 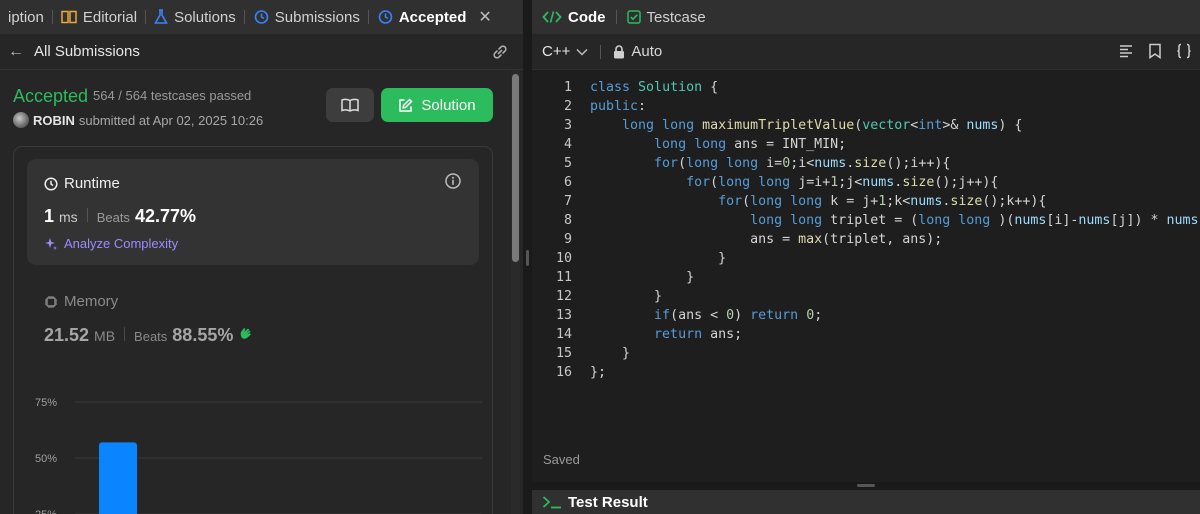 What do you see at coordinates (802, 163) in the screenshot?
I see `code-text: for(long long i=0;i<nums.size();i++){` at bounding box center [802, 163].